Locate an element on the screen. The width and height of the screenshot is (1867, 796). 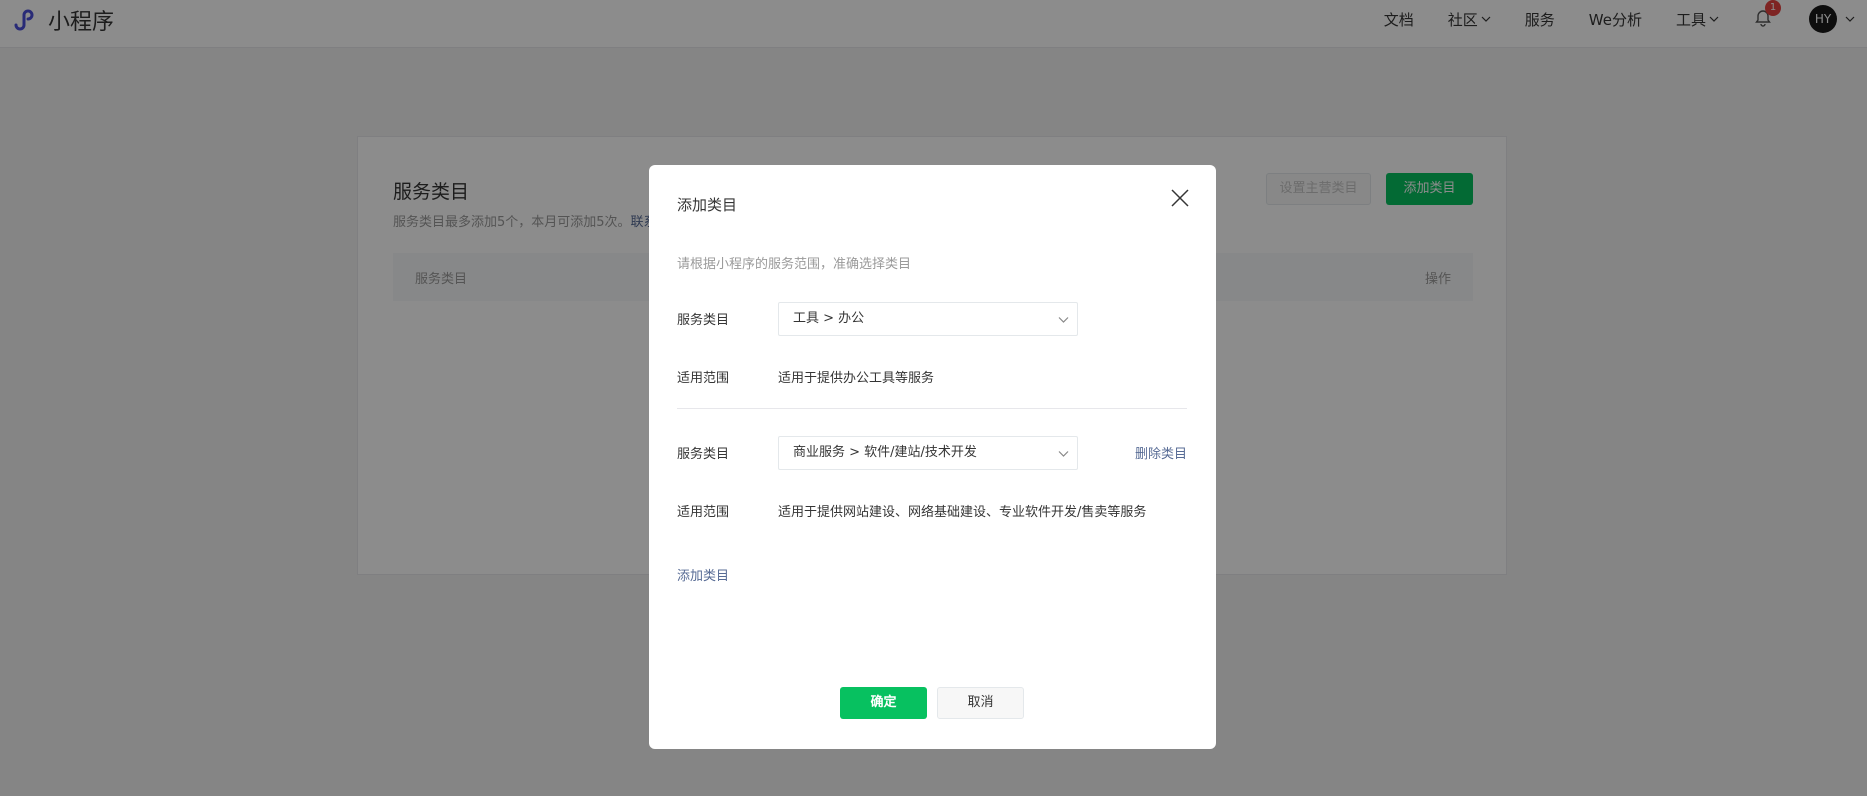
entry-divider is located at coordinates (932, 408).